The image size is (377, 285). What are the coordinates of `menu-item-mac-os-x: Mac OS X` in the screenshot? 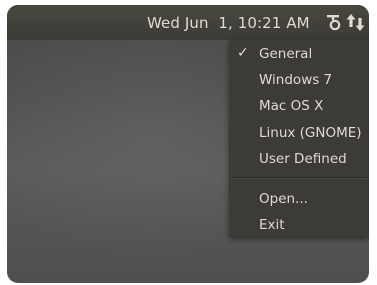 It's located at (299, 106).